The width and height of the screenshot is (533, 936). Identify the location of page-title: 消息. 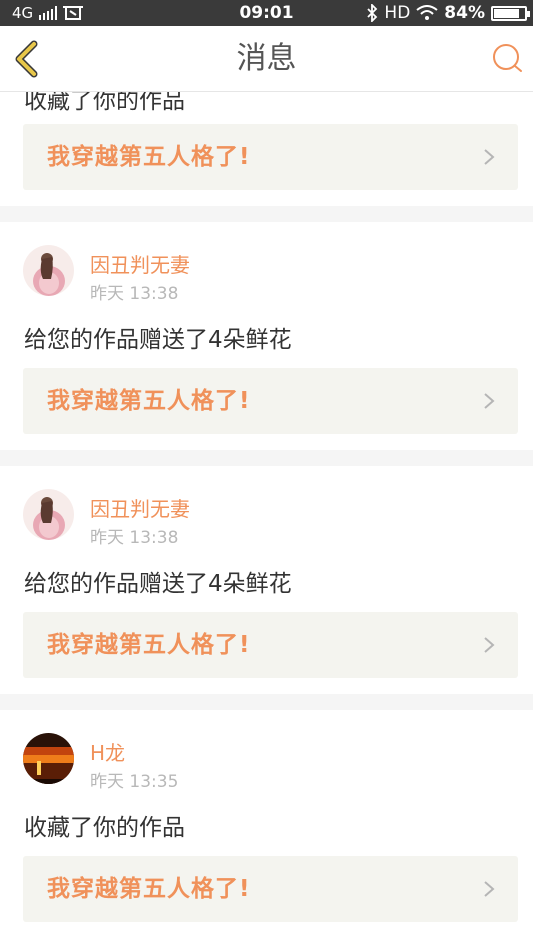
(266, 58).